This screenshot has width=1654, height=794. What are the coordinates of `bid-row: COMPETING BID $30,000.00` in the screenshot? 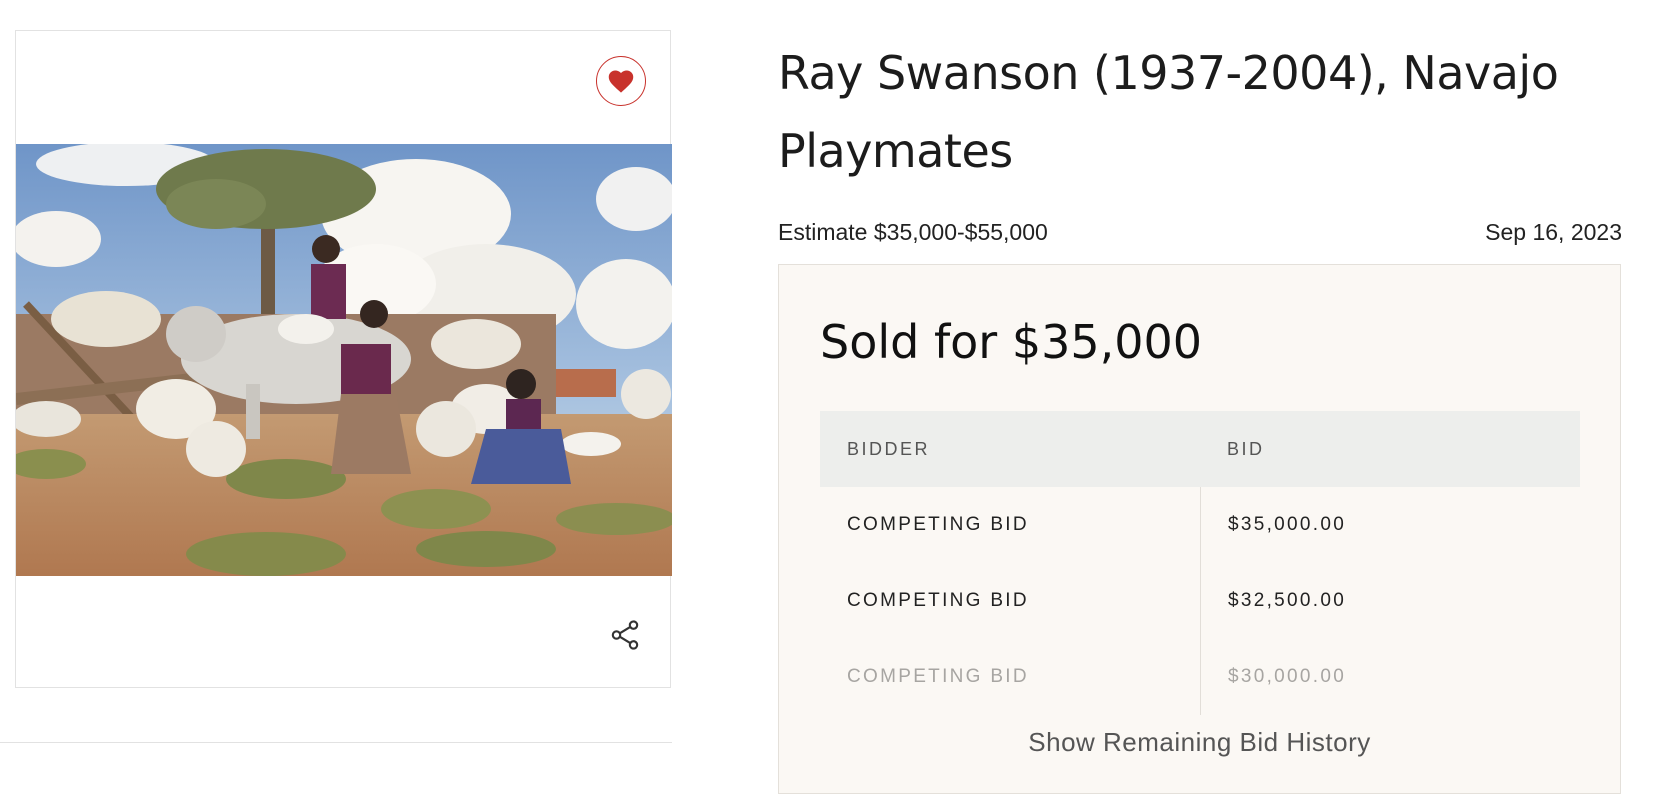 It's located at (1200, 677).